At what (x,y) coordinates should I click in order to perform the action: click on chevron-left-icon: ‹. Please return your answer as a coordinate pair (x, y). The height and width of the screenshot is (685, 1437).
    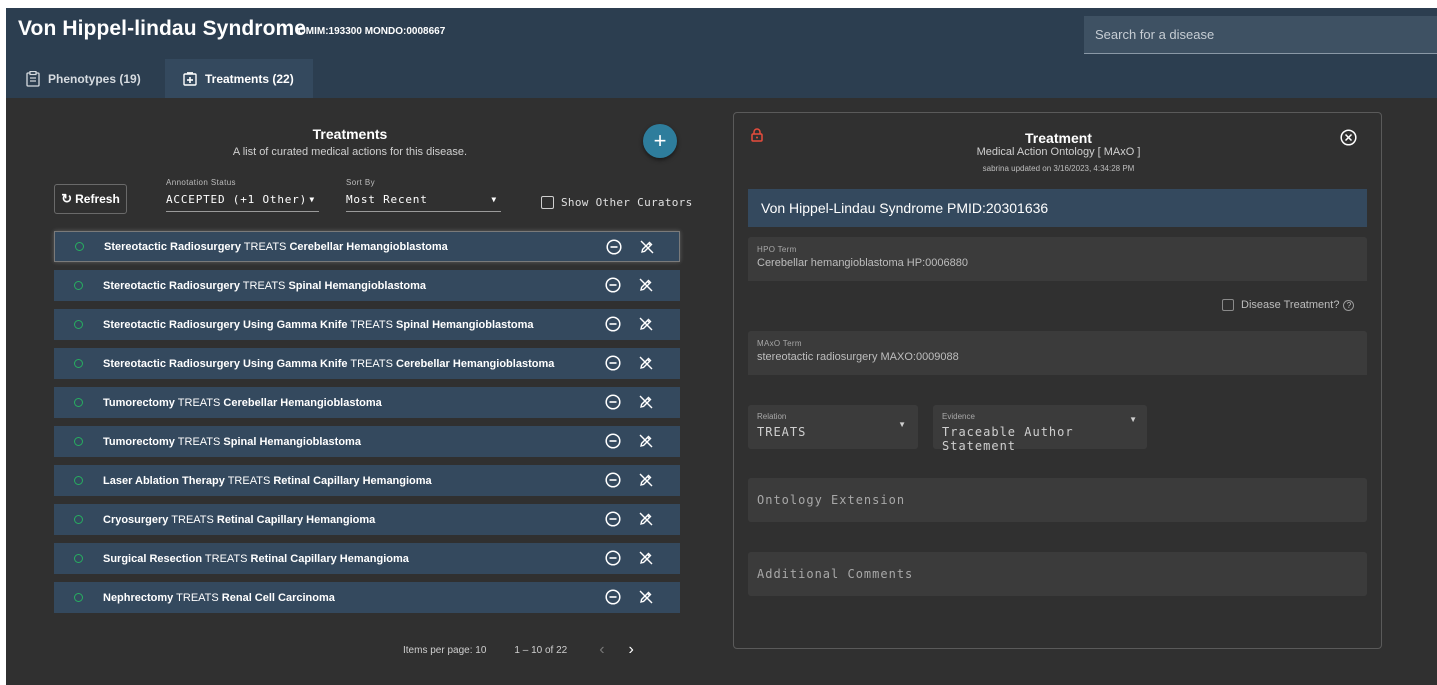
    Looking at the image, I should click on (601, 650).